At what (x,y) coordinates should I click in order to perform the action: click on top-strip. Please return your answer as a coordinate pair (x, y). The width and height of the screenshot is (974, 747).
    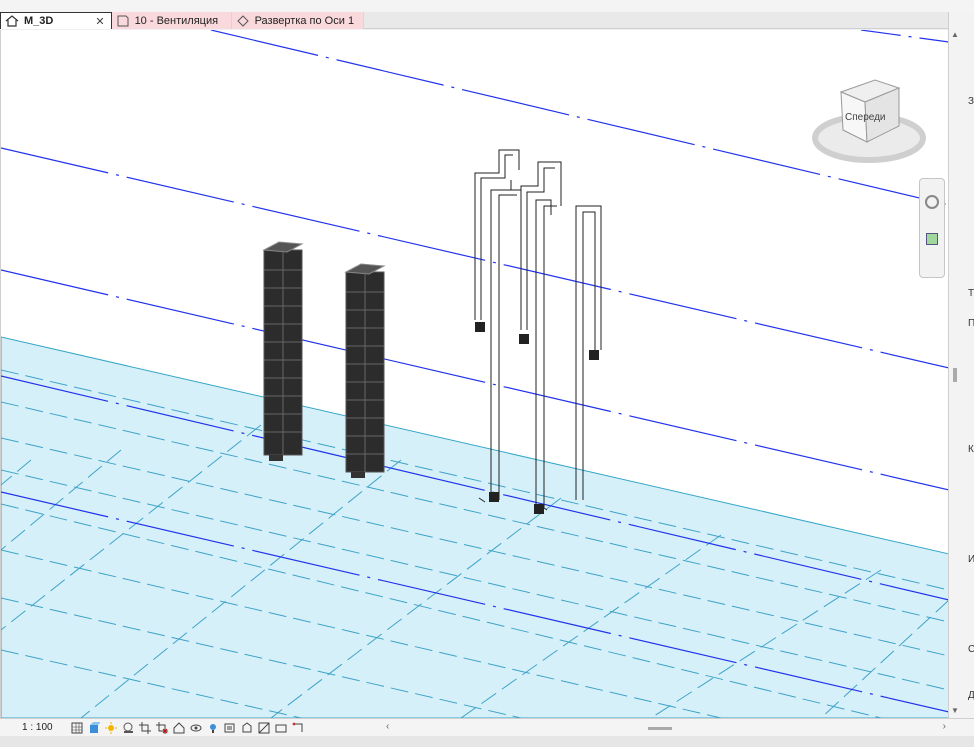
    Looking at the image, I should click on (487, 6).